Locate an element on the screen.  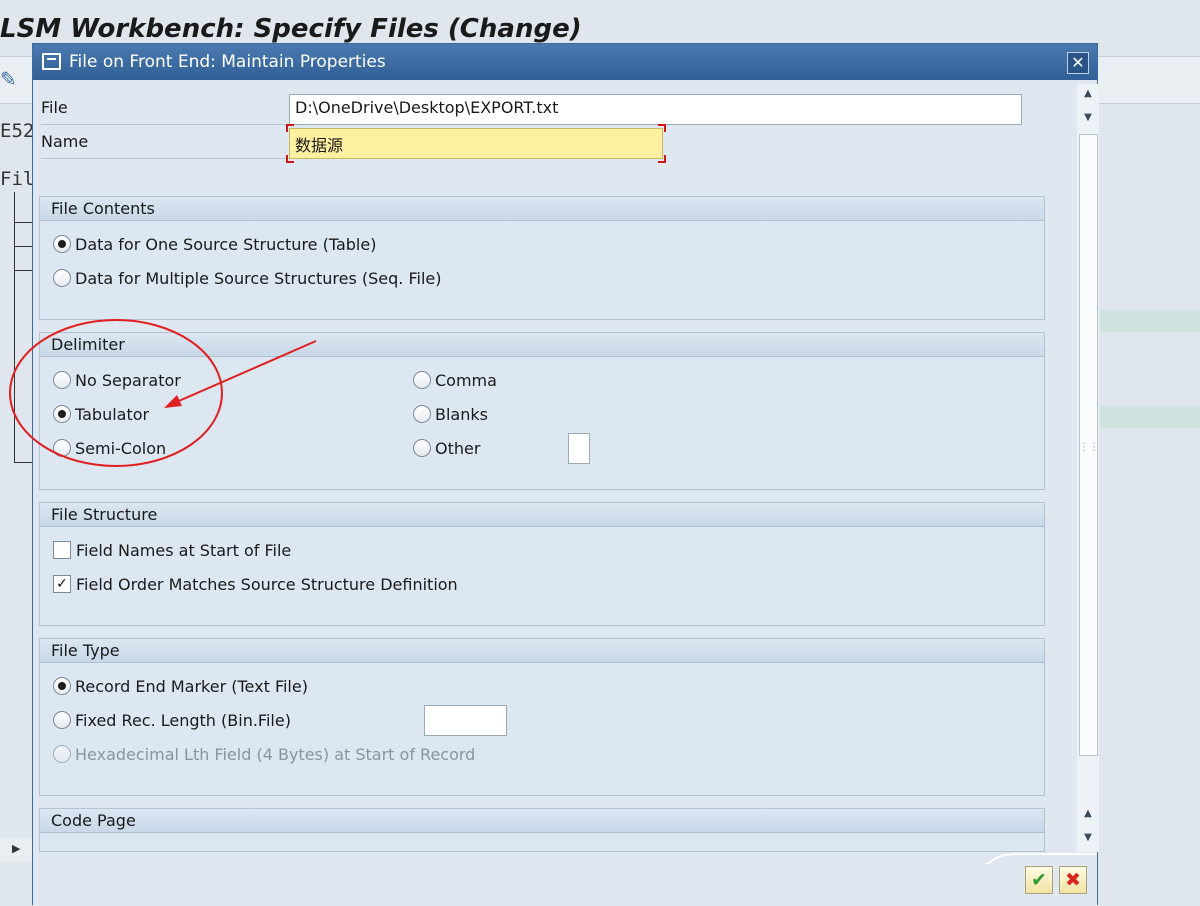
annotation-arrow is located at coordinates (244, 372).